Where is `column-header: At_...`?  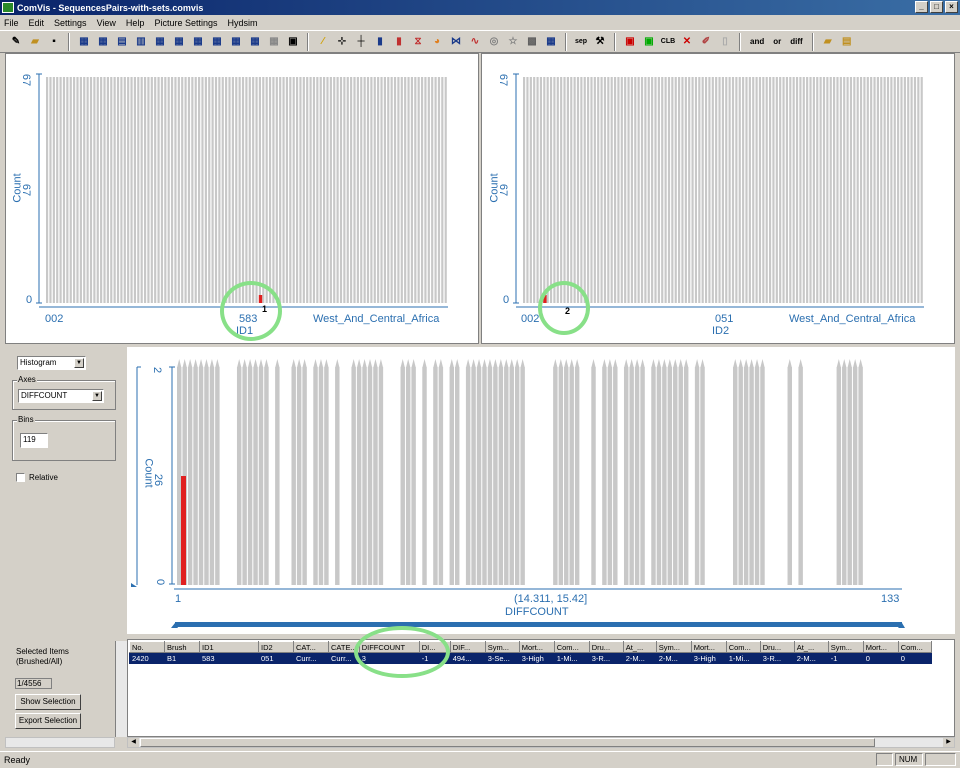 column-header: At_... is located at coordinates (639, 647).